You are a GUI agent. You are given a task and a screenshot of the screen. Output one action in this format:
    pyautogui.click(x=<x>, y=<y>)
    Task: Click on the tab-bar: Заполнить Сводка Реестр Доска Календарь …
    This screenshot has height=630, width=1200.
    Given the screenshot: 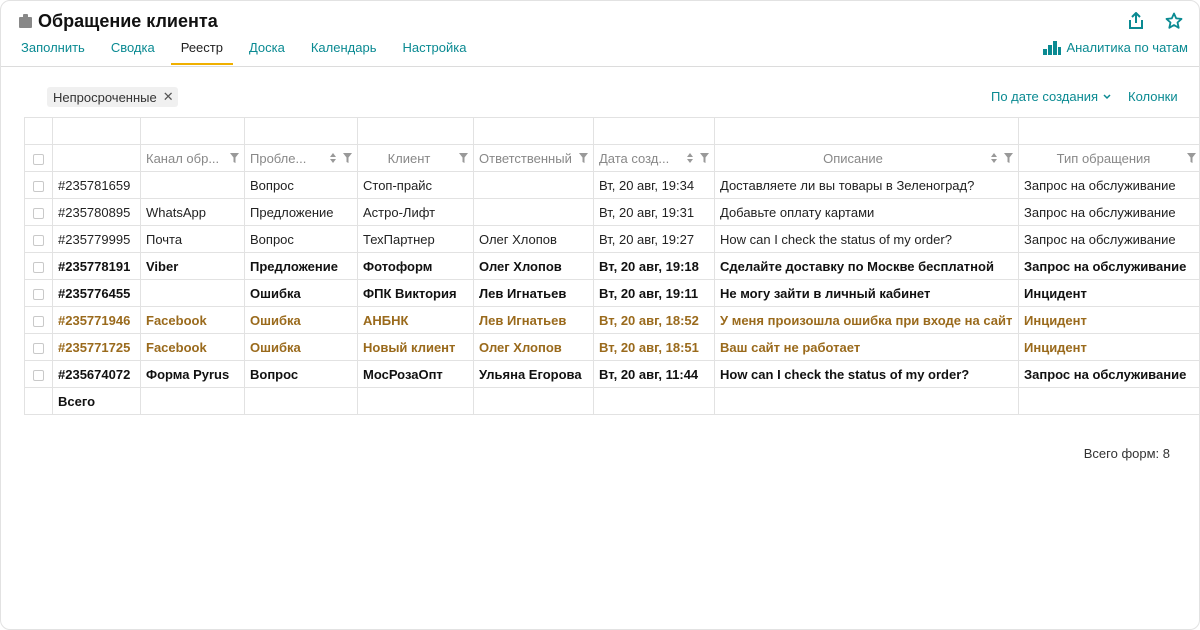 What is the action you would take?
    pyautogui.click(x=246, y=52)
    